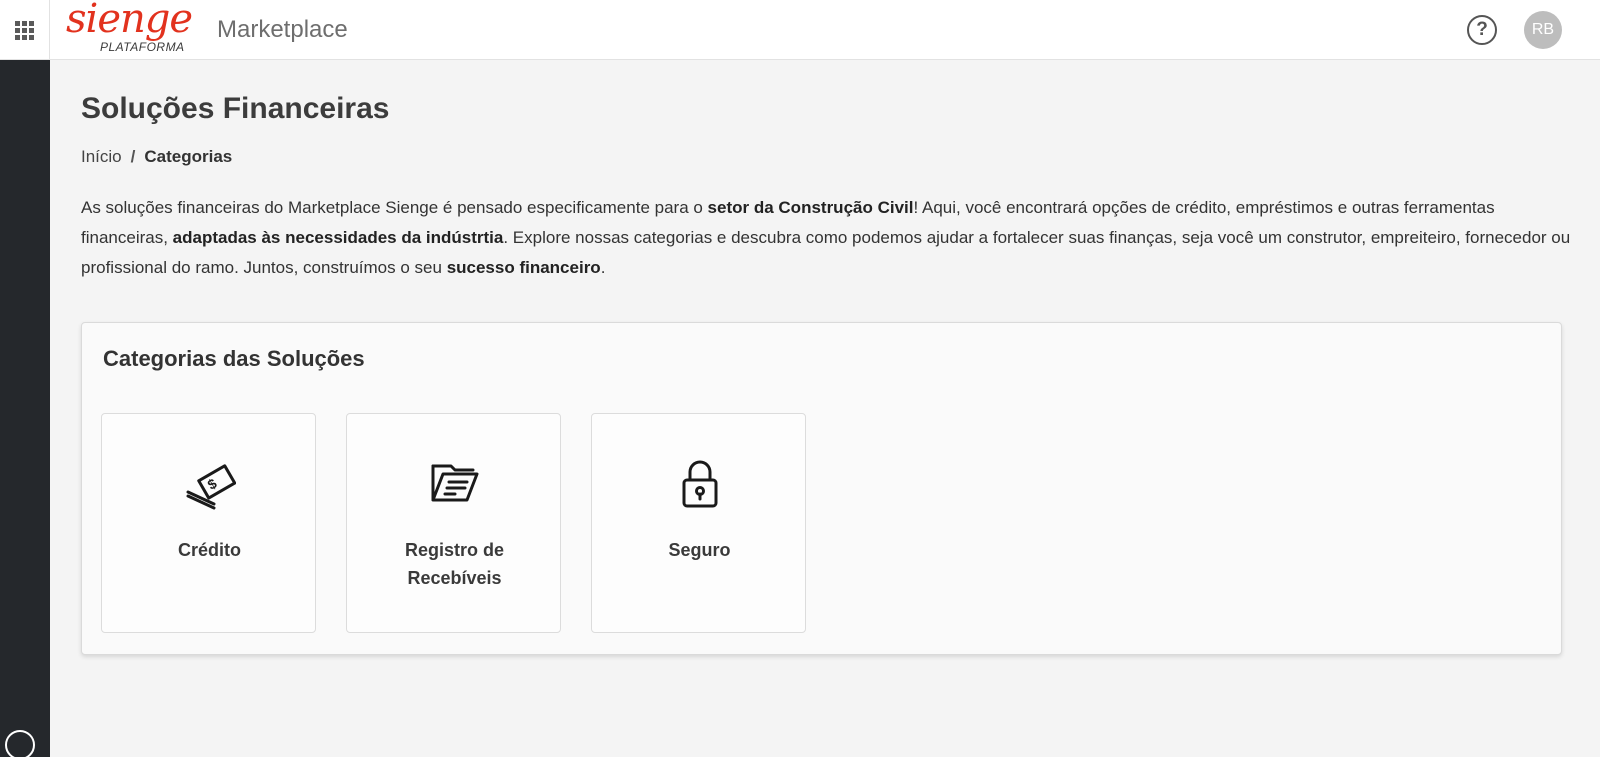 The height and width of the screenshot is (757, 1600). What do you see at coordinates (523, 267) in the screenshot?
I see `intro-bold-part: sucesso financeiro` at bounding box center [523, 267].